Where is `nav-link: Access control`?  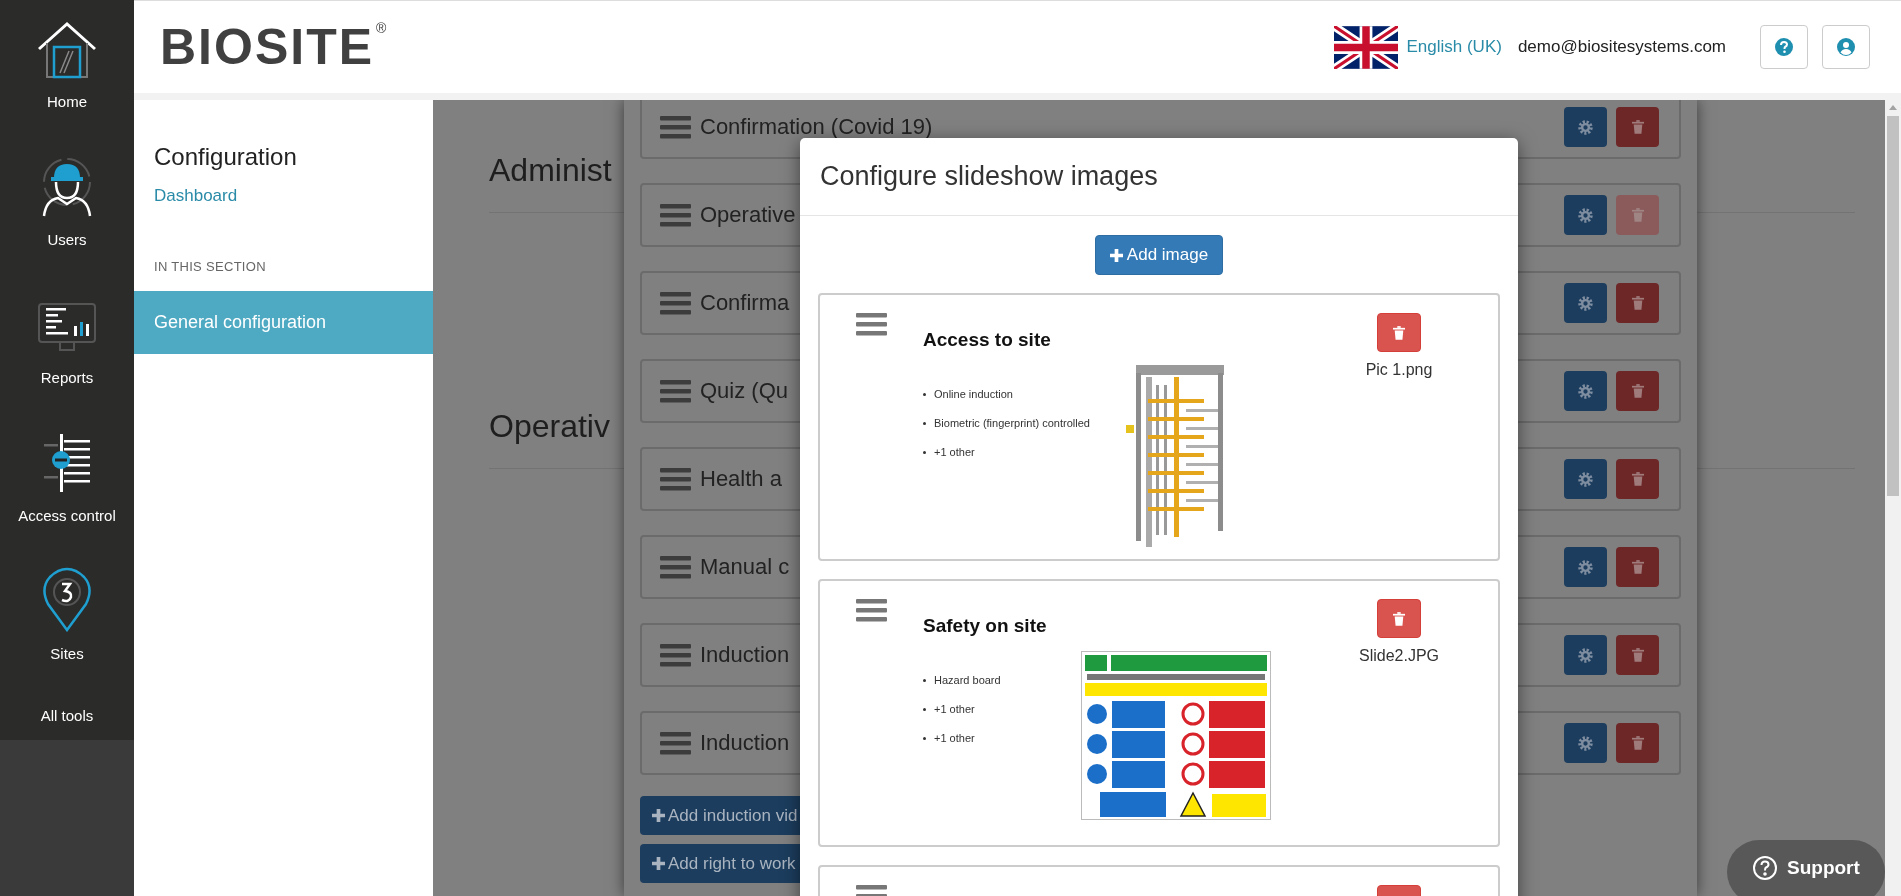 nav-link: Access control is located at coordinates (67, 516).